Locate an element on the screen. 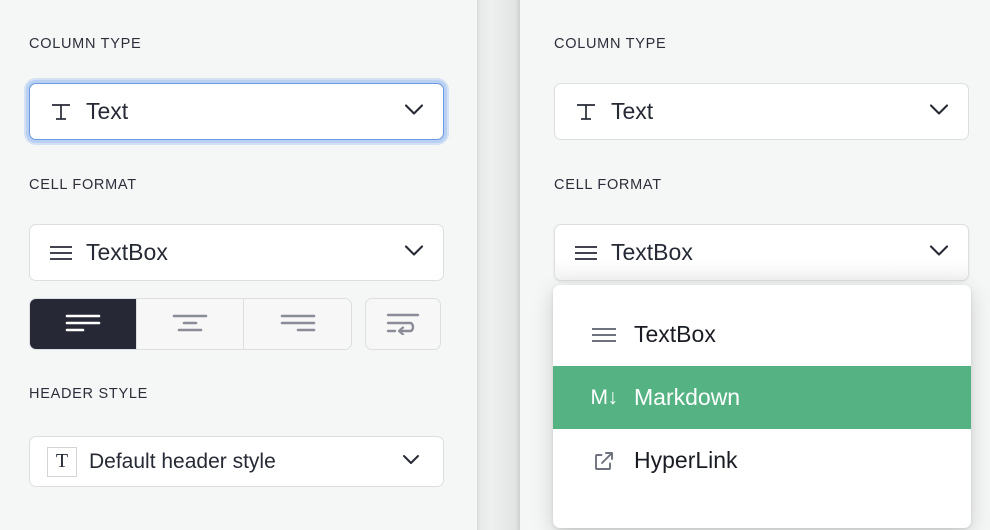 The image size is (990, 530). header-style-value: Default header style is located at coordinates (182, 461).